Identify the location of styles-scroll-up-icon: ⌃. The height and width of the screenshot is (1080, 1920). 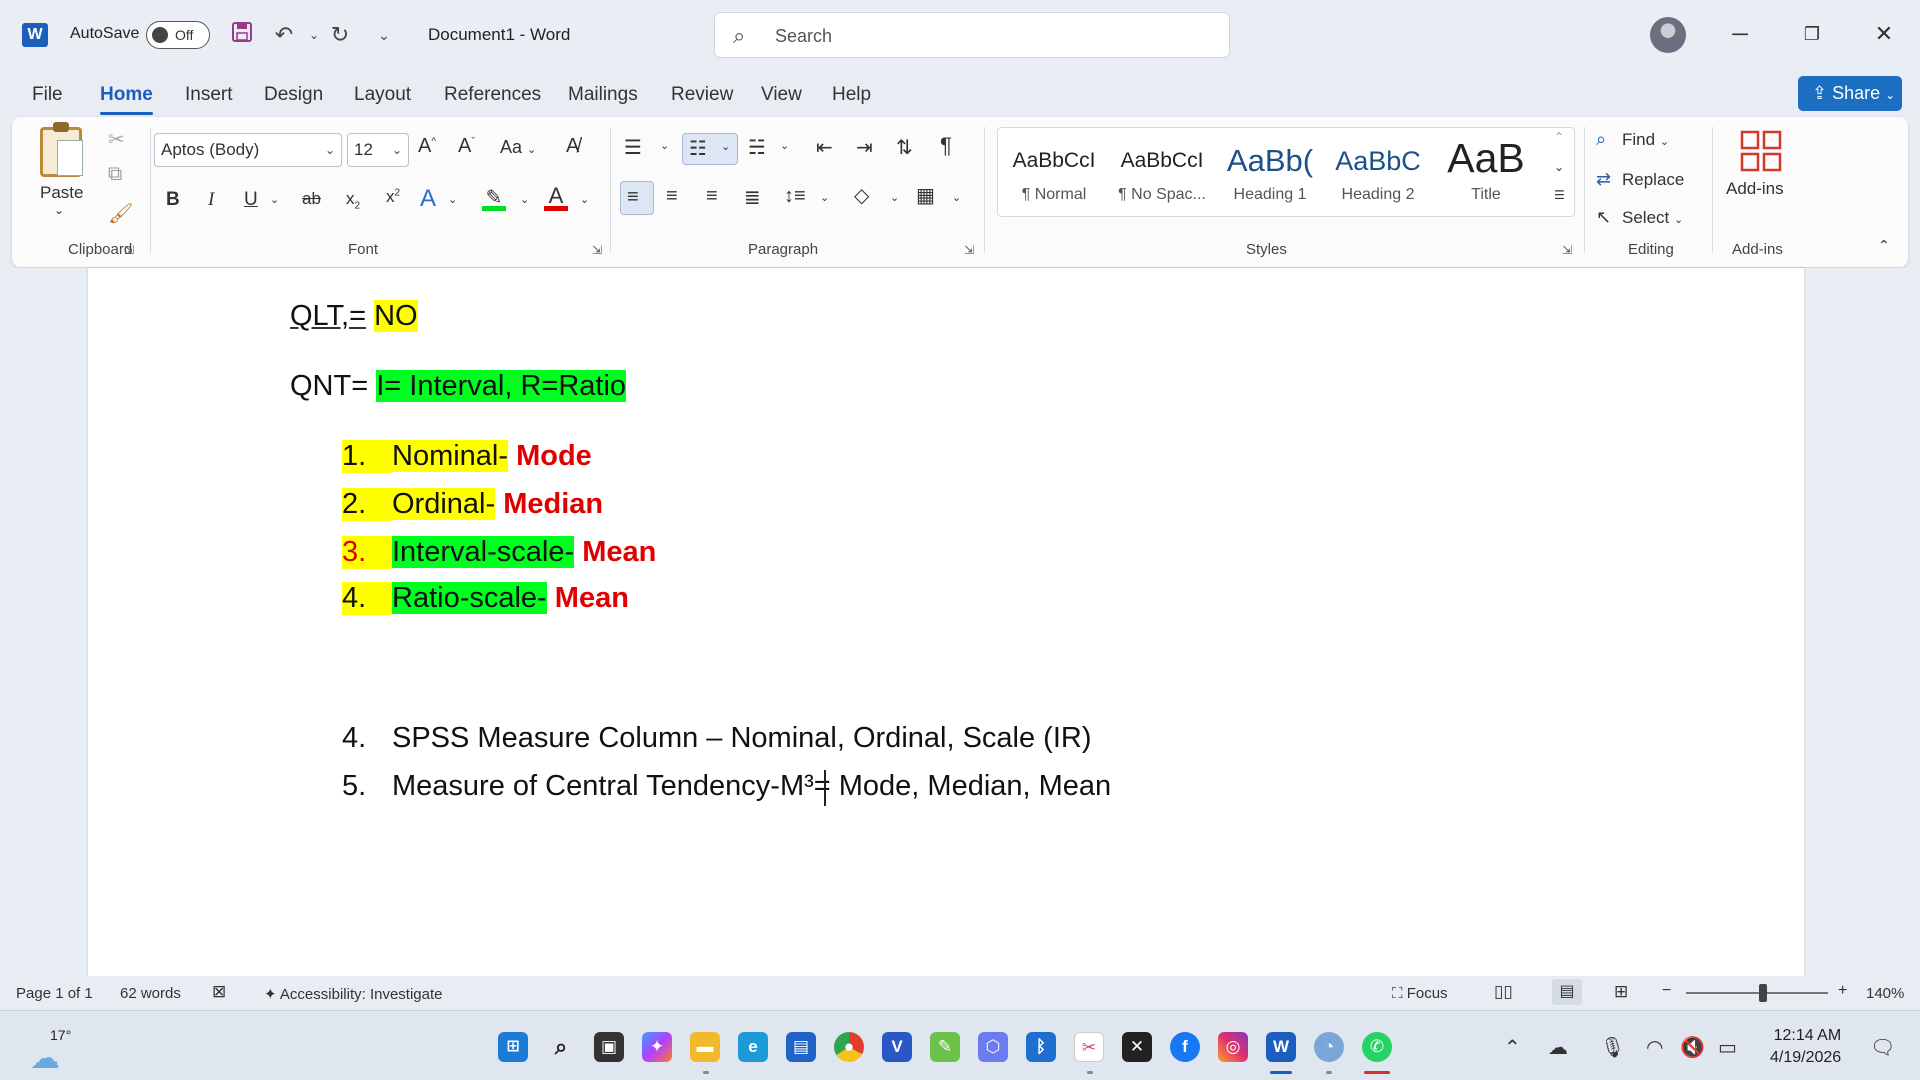
(1559, 137).